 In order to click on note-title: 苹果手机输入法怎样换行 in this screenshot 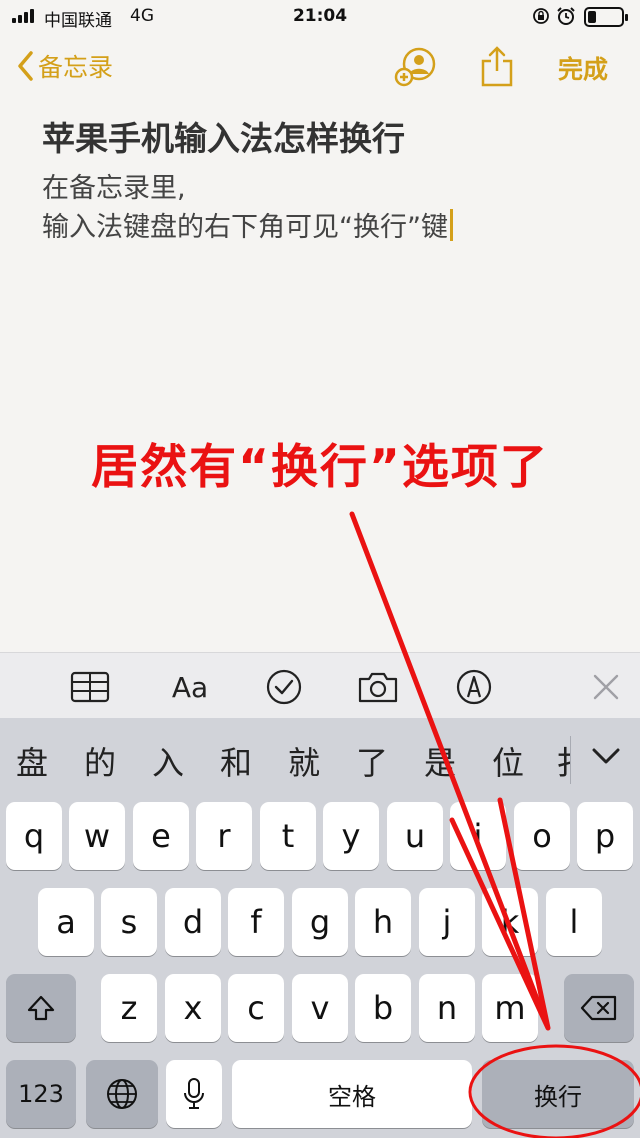, I will do `click(223, 136)`.